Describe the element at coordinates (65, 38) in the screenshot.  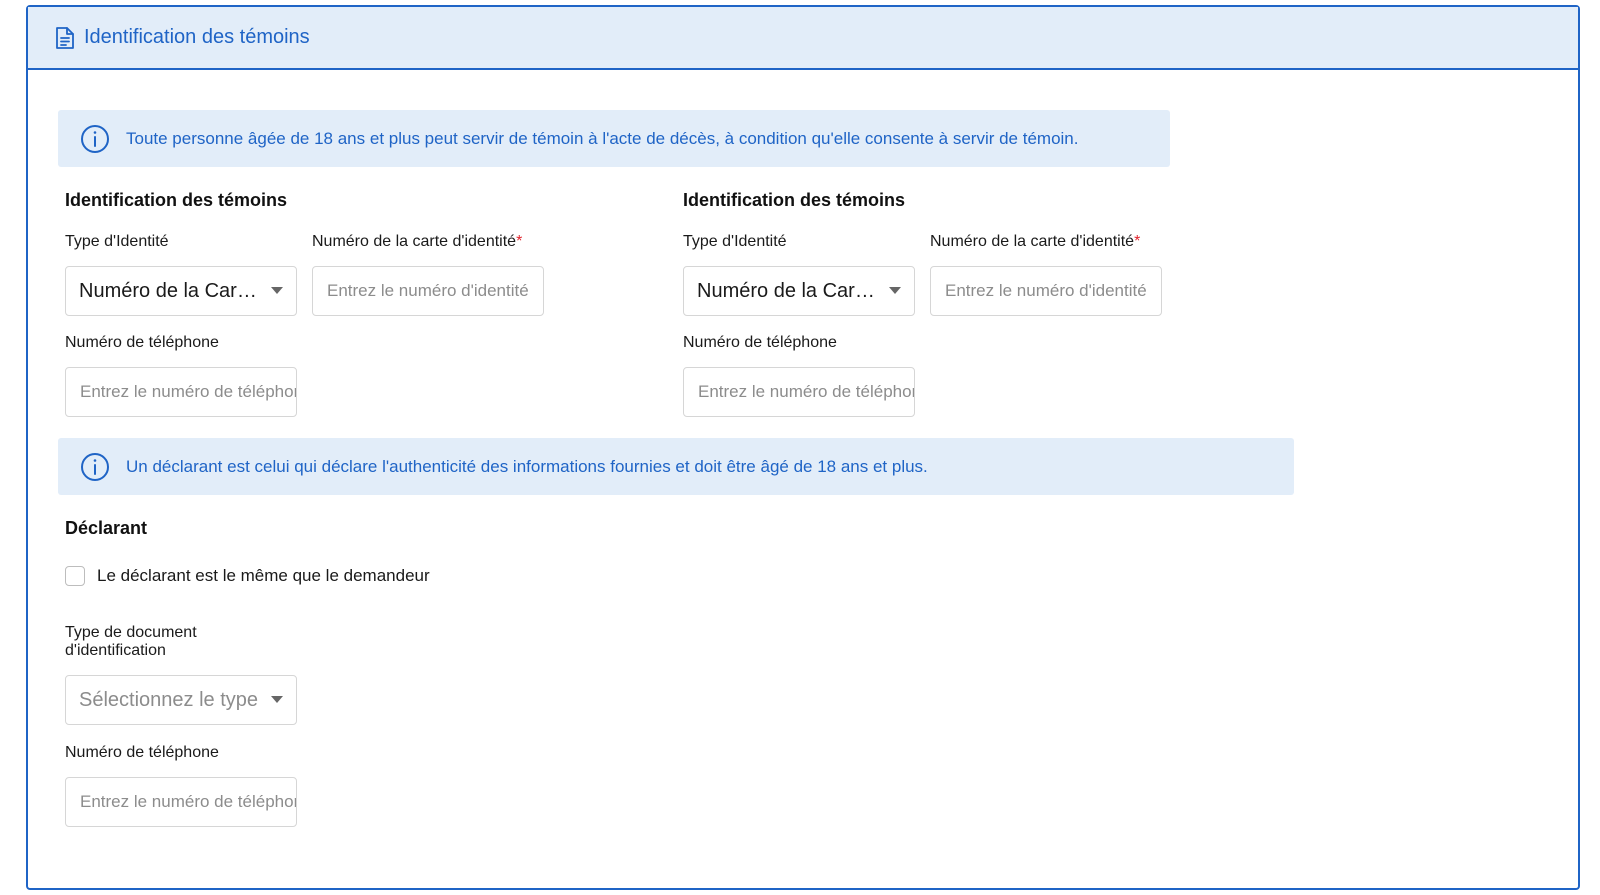
I see `document-icon` at that location.